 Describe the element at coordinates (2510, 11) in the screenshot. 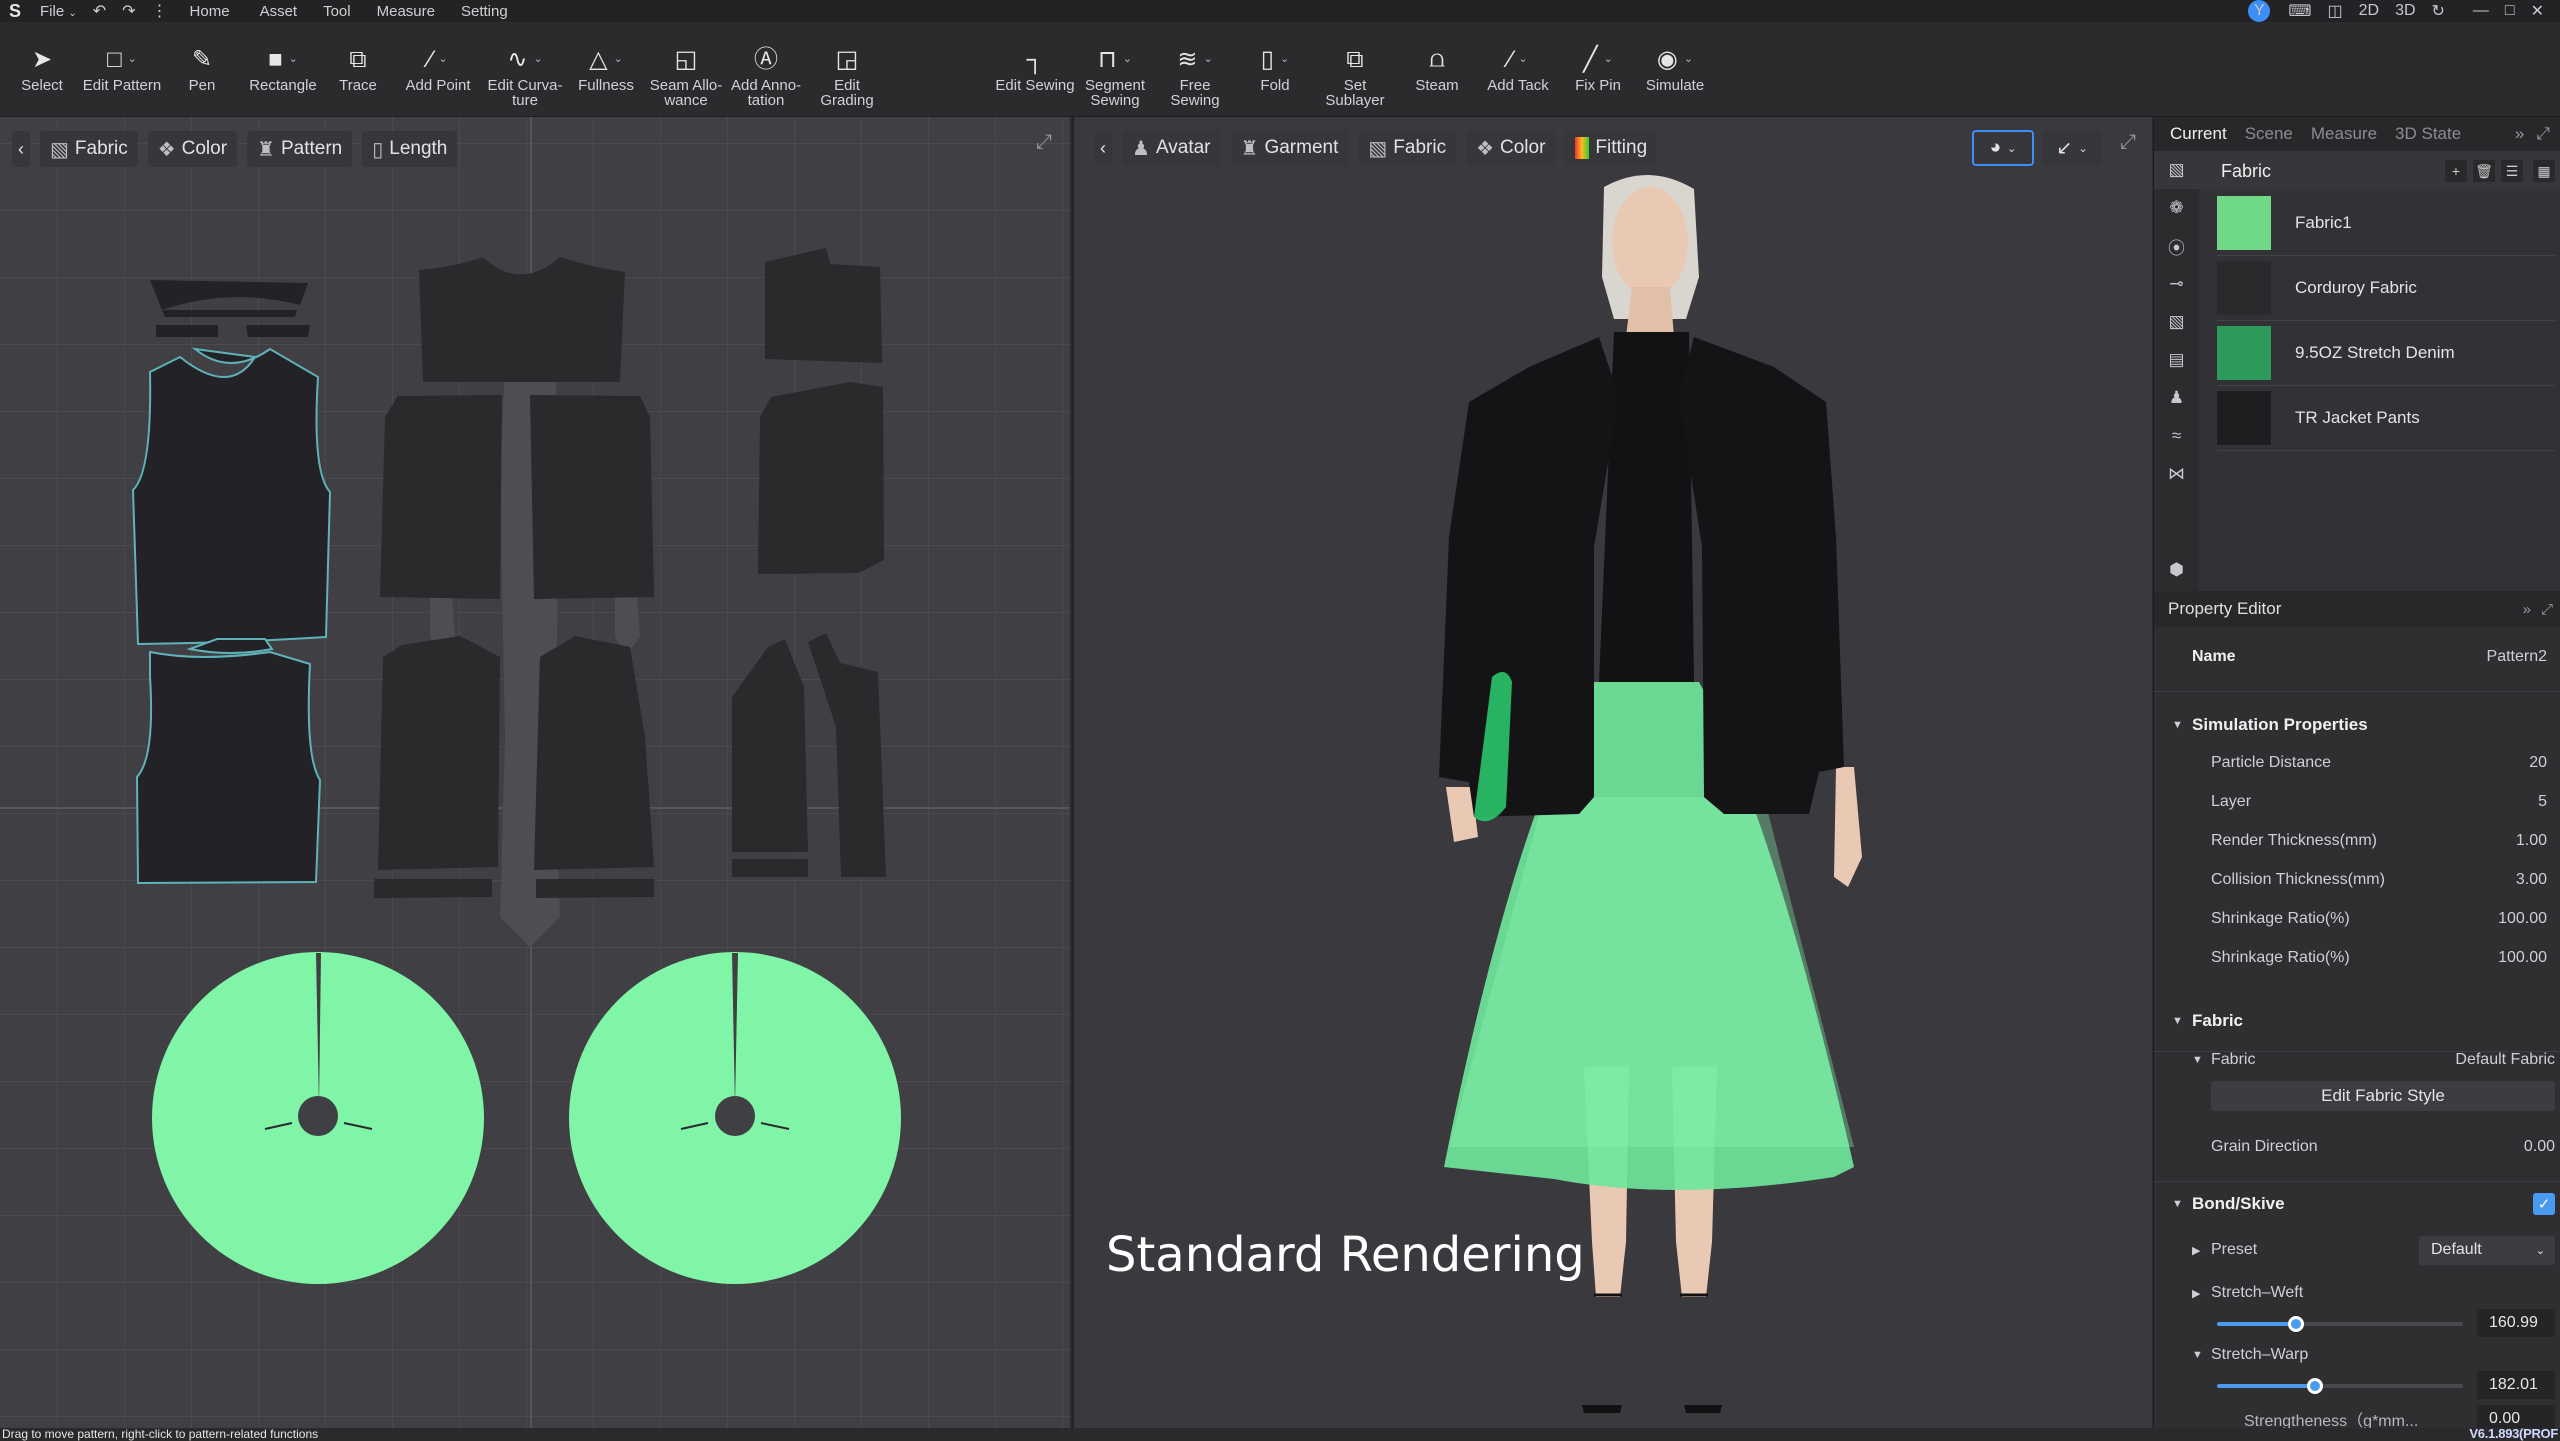

I see `maximize-icon: □` at that location.